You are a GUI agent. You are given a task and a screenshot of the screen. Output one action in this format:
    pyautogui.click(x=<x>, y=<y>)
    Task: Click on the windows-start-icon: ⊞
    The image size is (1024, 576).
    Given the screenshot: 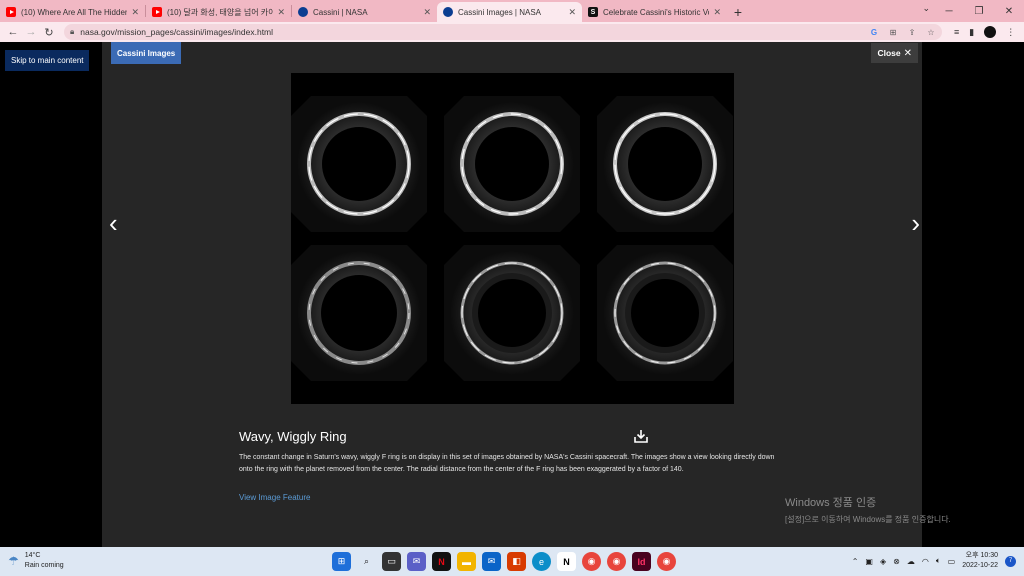 What is the action you would take?
    pyautogui.click(x=341, y=561)
    